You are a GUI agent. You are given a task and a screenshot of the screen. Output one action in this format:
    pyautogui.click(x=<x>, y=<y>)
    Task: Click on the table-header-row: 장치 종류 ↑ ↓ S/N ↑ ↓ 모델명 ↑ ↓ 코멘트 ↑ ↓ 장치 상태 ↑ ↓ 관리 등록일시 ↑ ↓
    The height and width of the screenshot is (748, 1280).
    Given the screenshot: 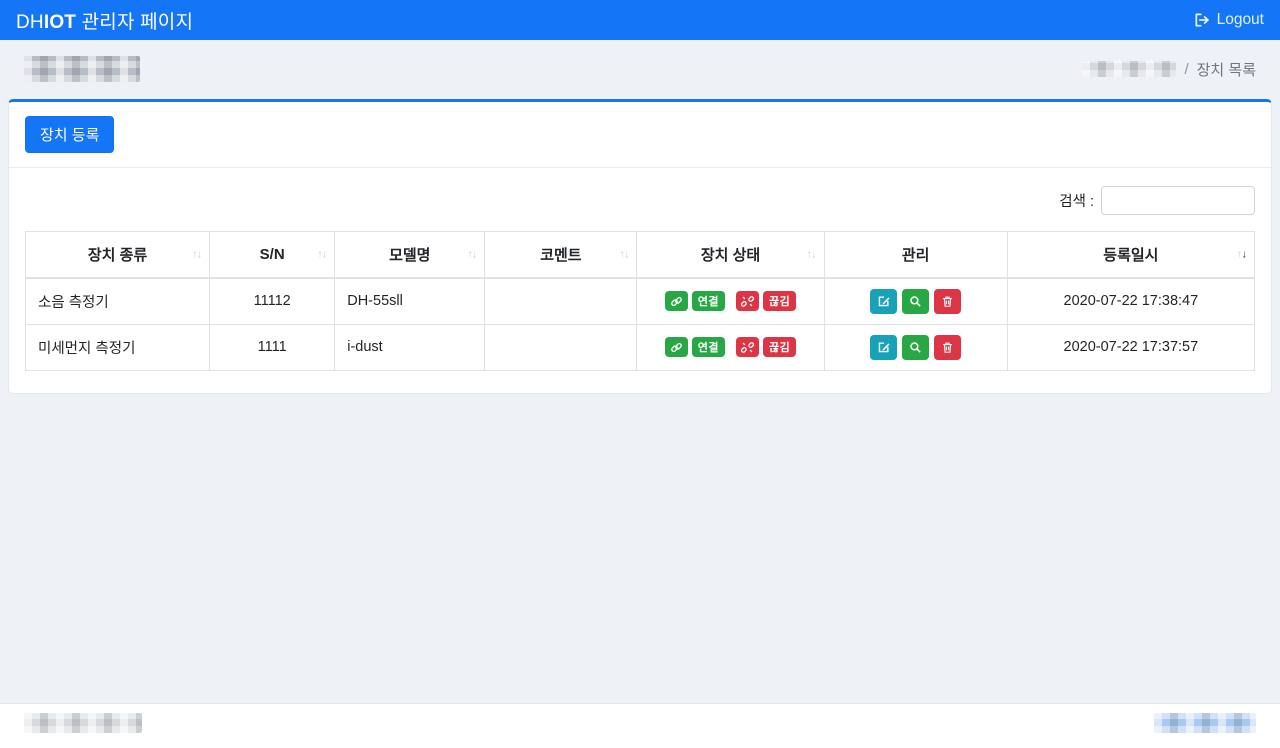 What is the action you would take?
    pyautogui.click(x=640, y=255)
    